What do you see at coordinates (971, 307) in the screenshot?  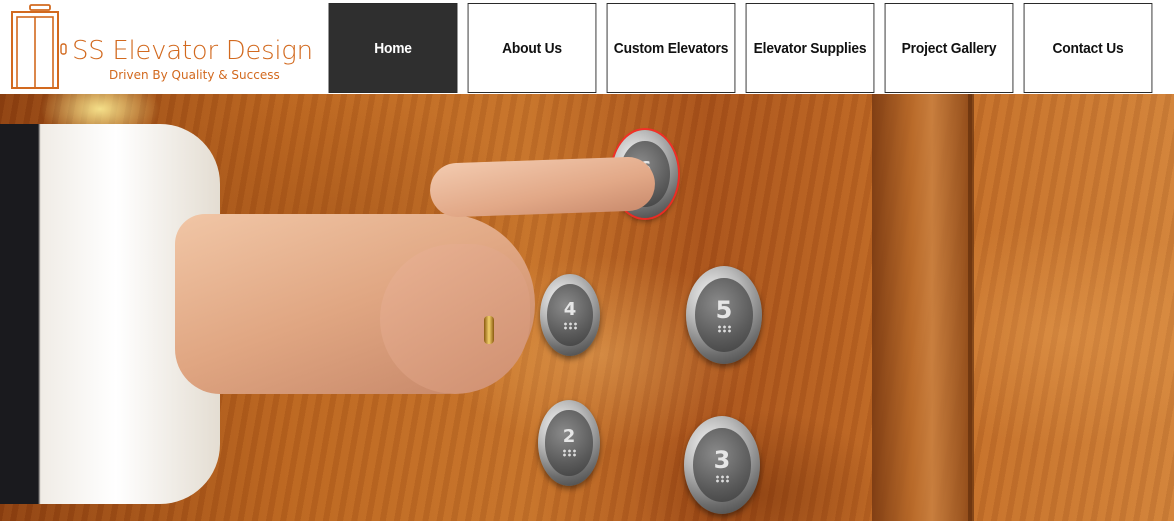 I see `wood-pillar-edge` at bounding box center [971, 307].